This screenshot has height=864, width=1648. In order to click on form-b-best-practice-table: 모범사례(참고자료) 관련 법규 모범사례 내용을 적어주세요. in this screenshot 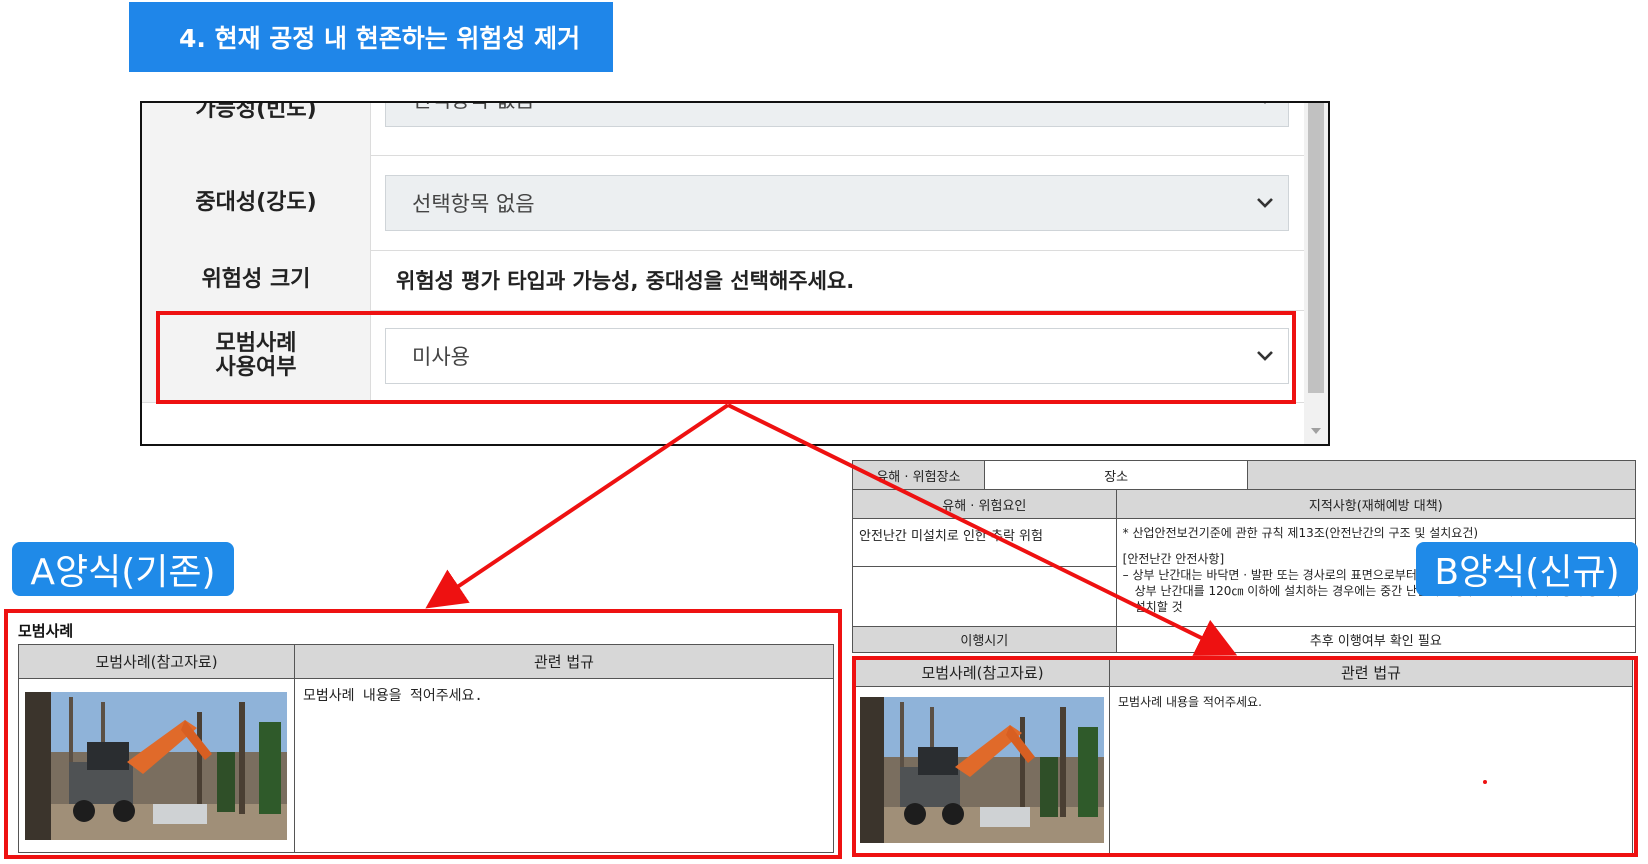, I will do `click(1244, 756)`.